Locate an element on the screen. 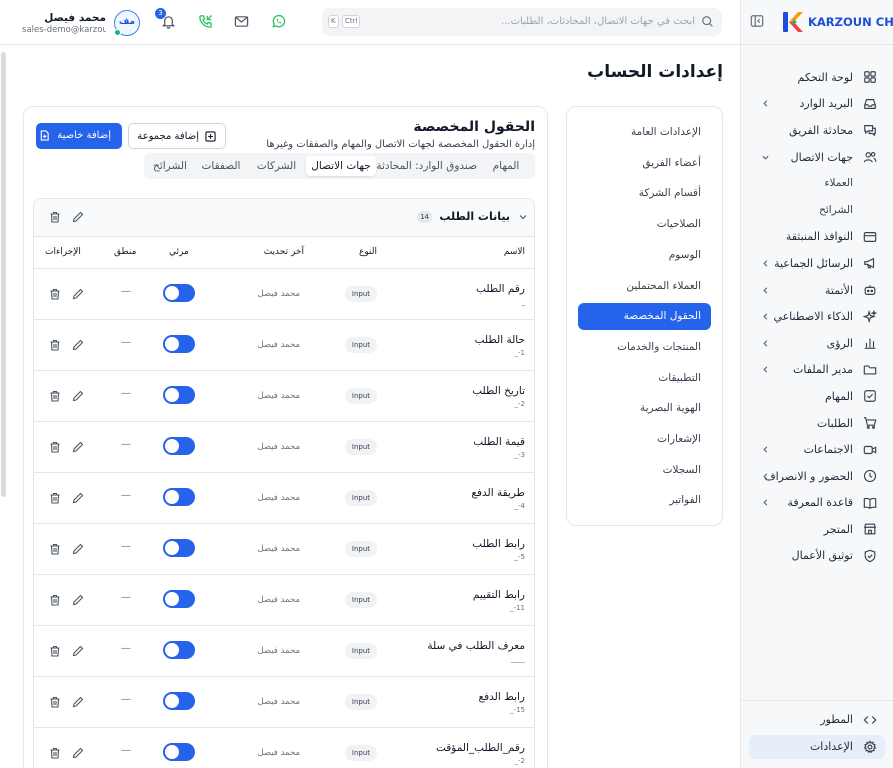  sidebar-item-contacts: جهات الاتصال is located at coordinates (817, 157).